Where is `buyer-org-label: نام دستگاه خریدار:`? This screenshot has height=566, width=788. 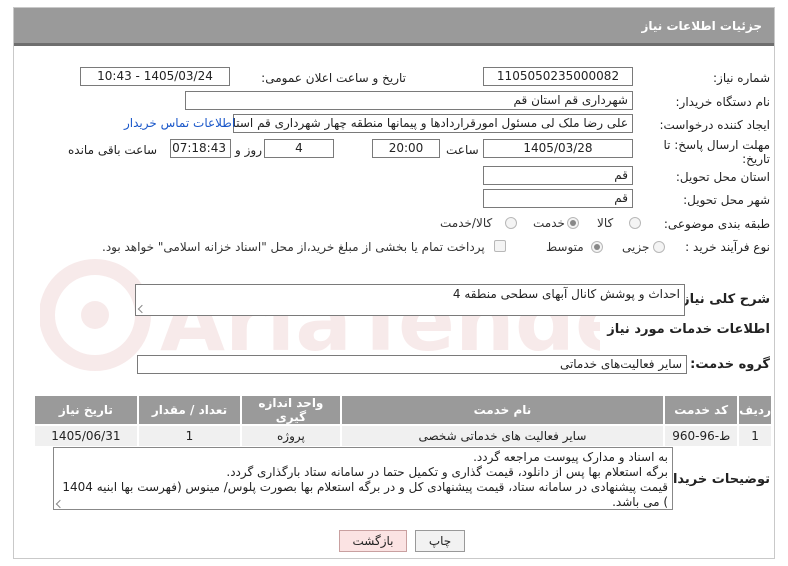
buyer-org-label: نام دستگاه خریدار: is located at coordinates (723, 102).